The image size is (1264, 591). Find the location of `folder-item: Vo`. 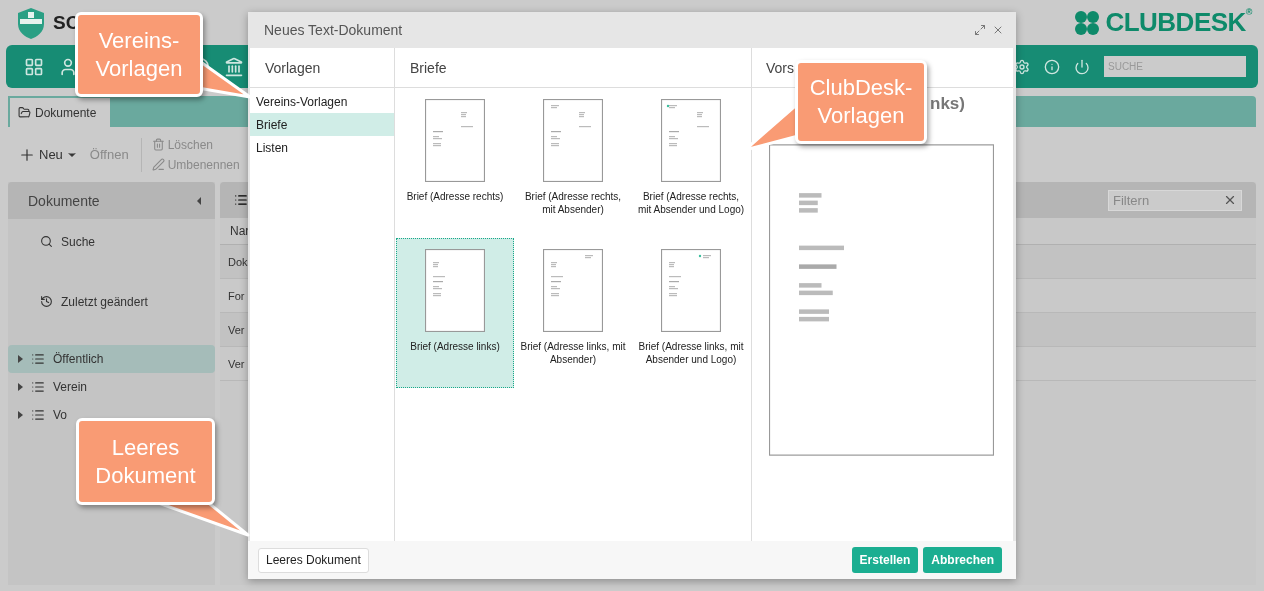

folder-item: Vo is located at coordinates (41, 415).